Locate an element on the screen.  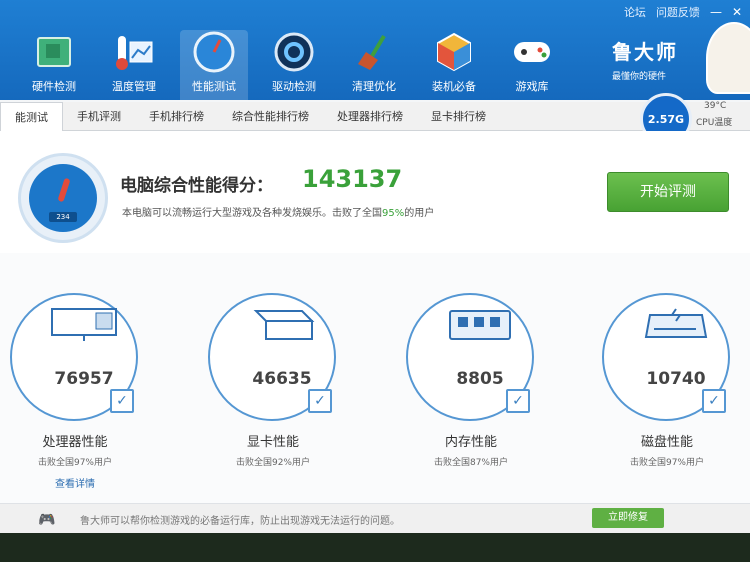
cpu-temp-widget: 2.57 G 39°C CPU温度 is located at coordinates (692, 119).